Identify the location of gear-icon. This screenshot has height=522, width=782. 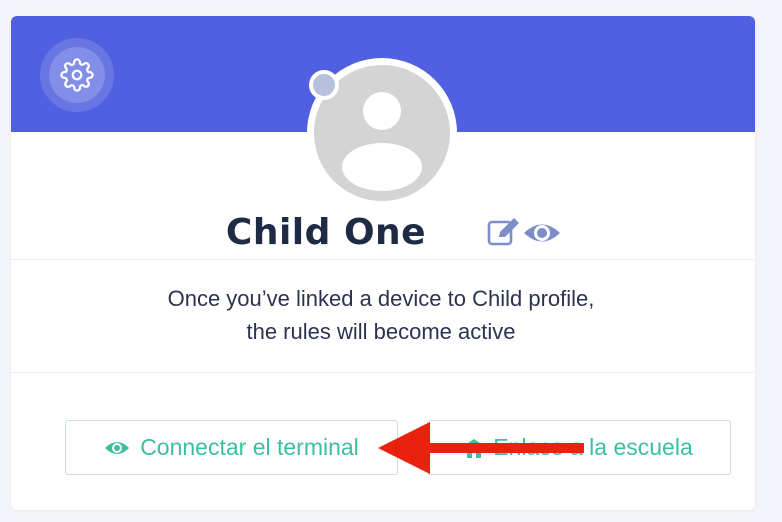
(77, 75).